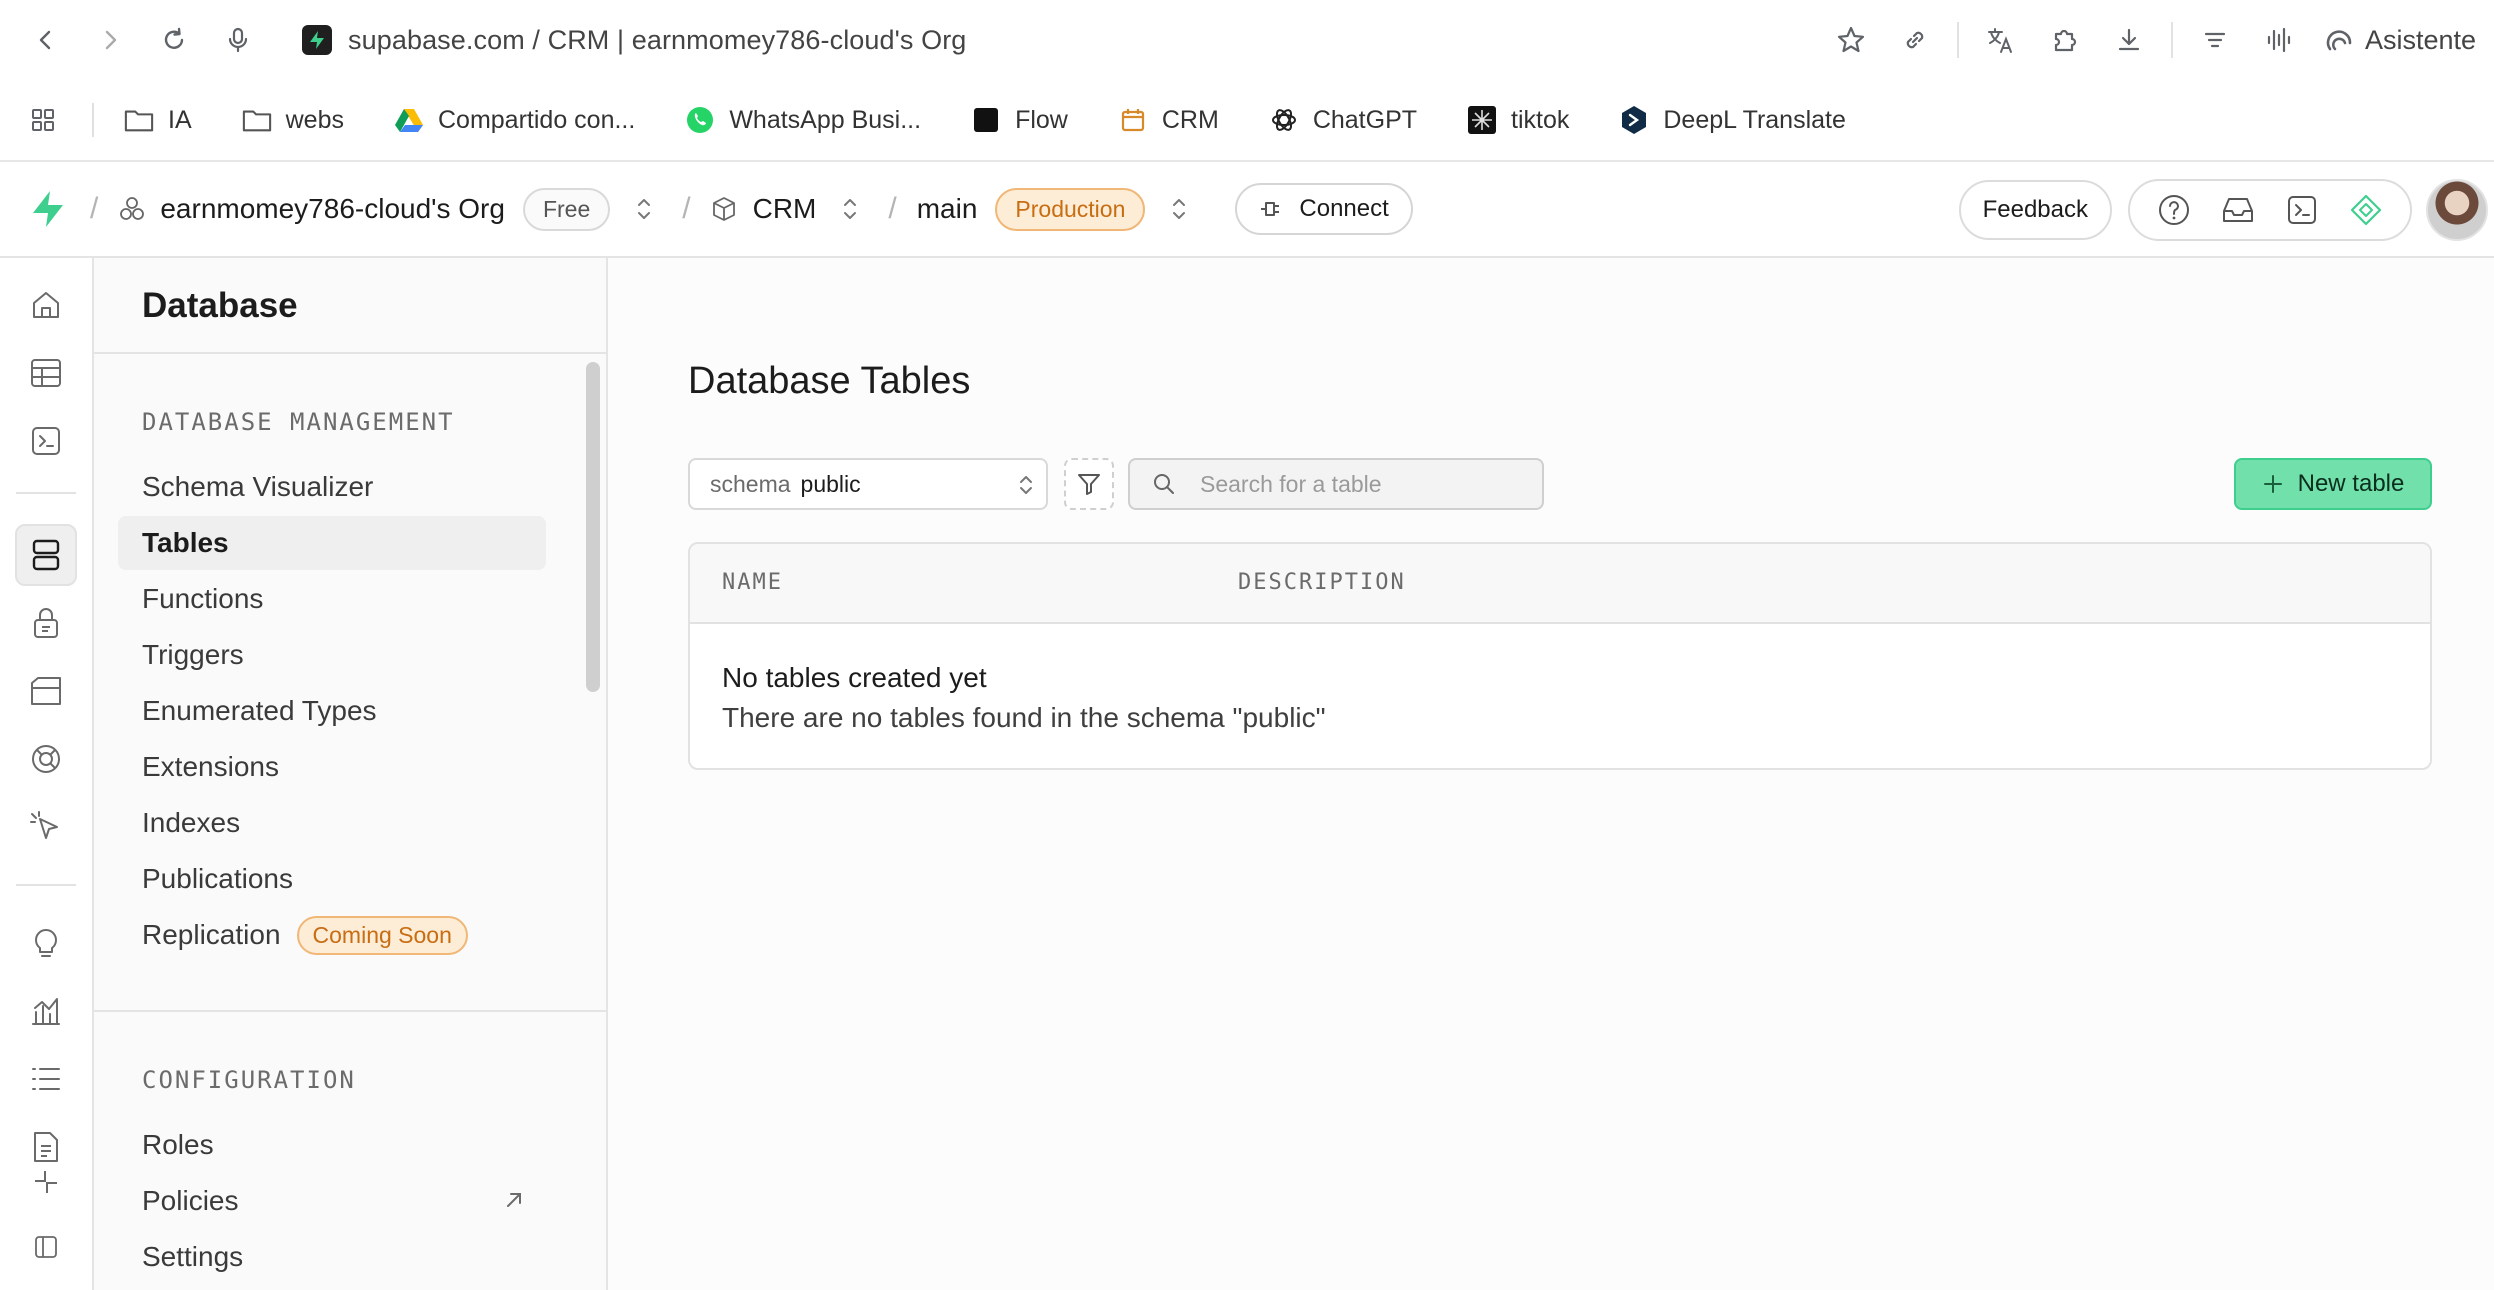 The image size is (2494, 1290). What do you see at coordinates (2174, 210) in the screenshot?
I see `help-icon` at bounding box center [2174, 210].